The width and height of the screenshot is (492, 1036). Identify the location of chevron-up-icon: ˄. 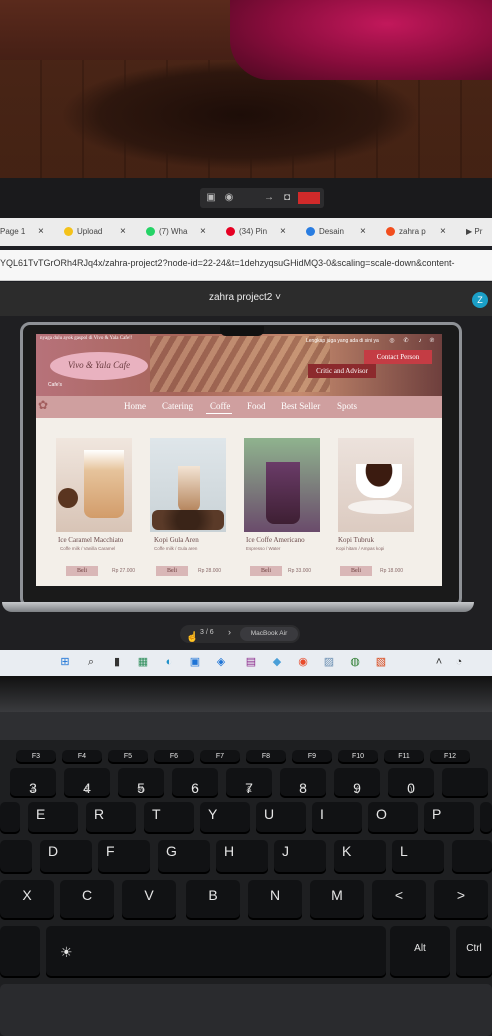
(439, 662).